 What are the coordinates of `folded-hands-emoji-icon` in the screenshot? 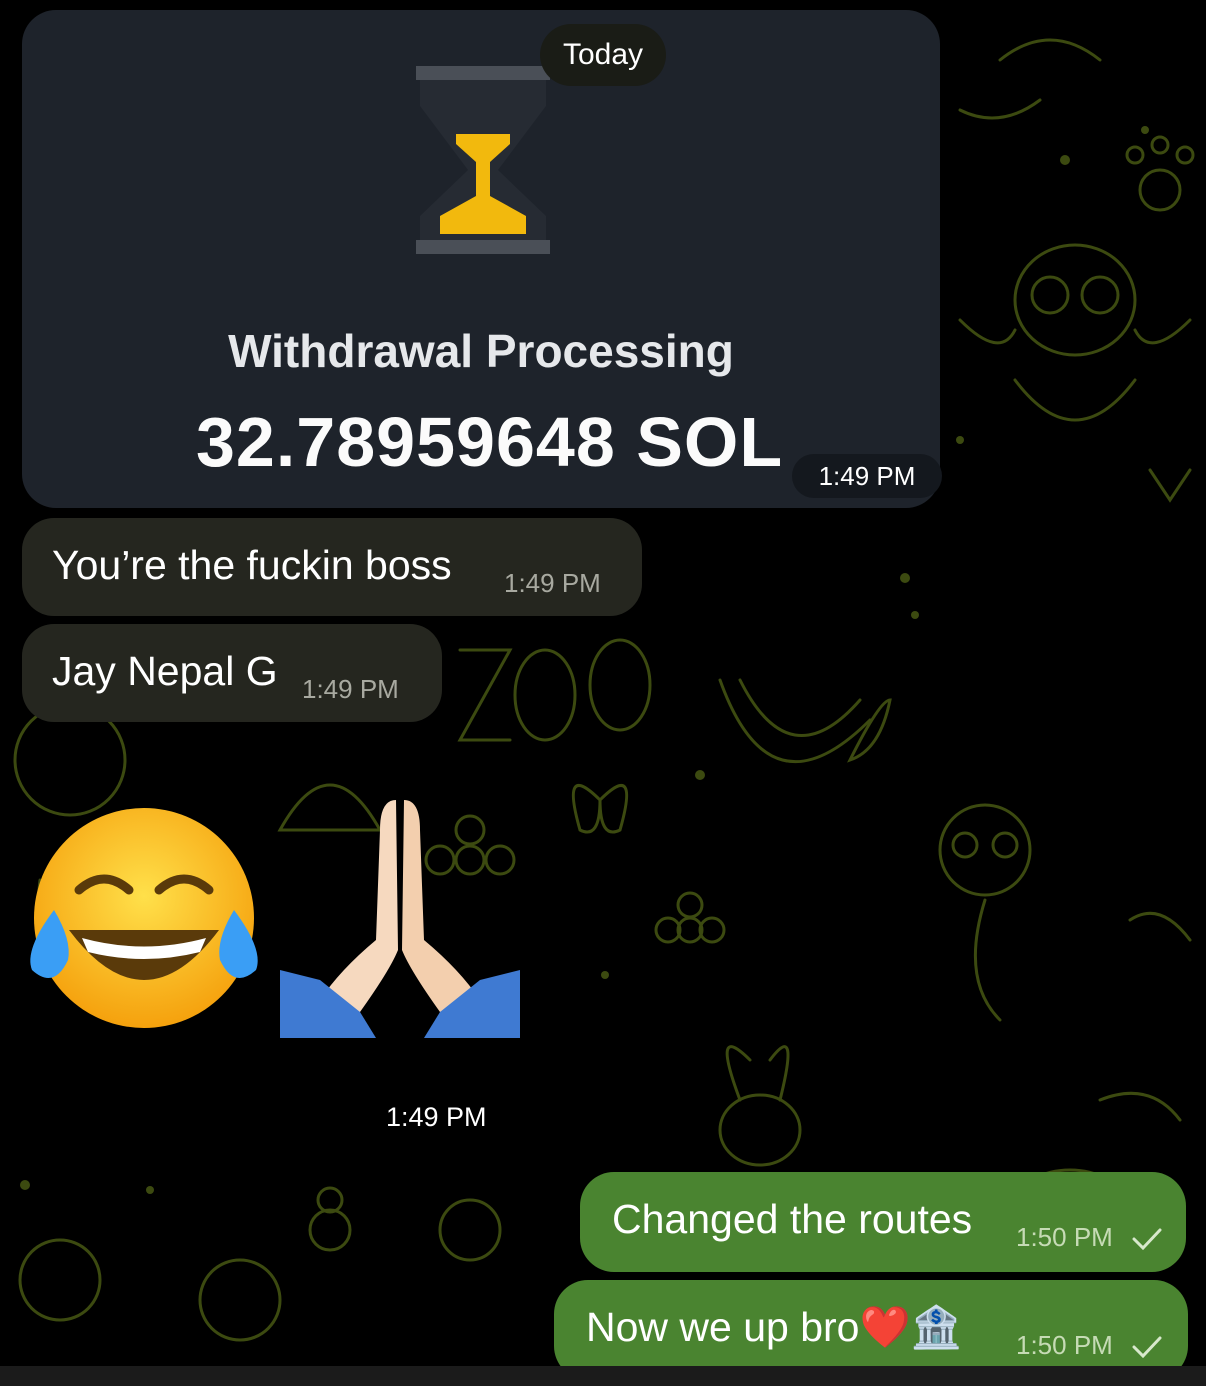 It's located at (400, 919).